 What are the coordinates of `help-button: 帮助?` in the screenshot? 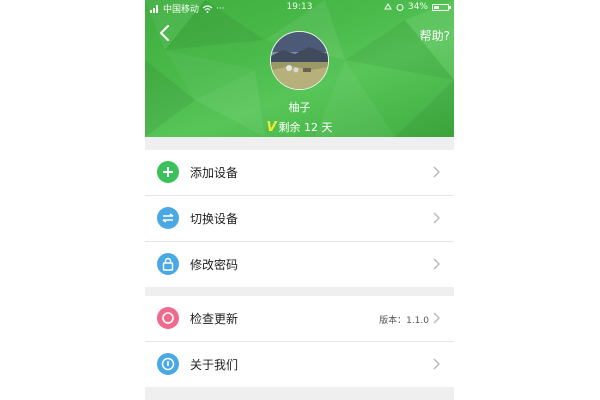 It's located at (435, 35).